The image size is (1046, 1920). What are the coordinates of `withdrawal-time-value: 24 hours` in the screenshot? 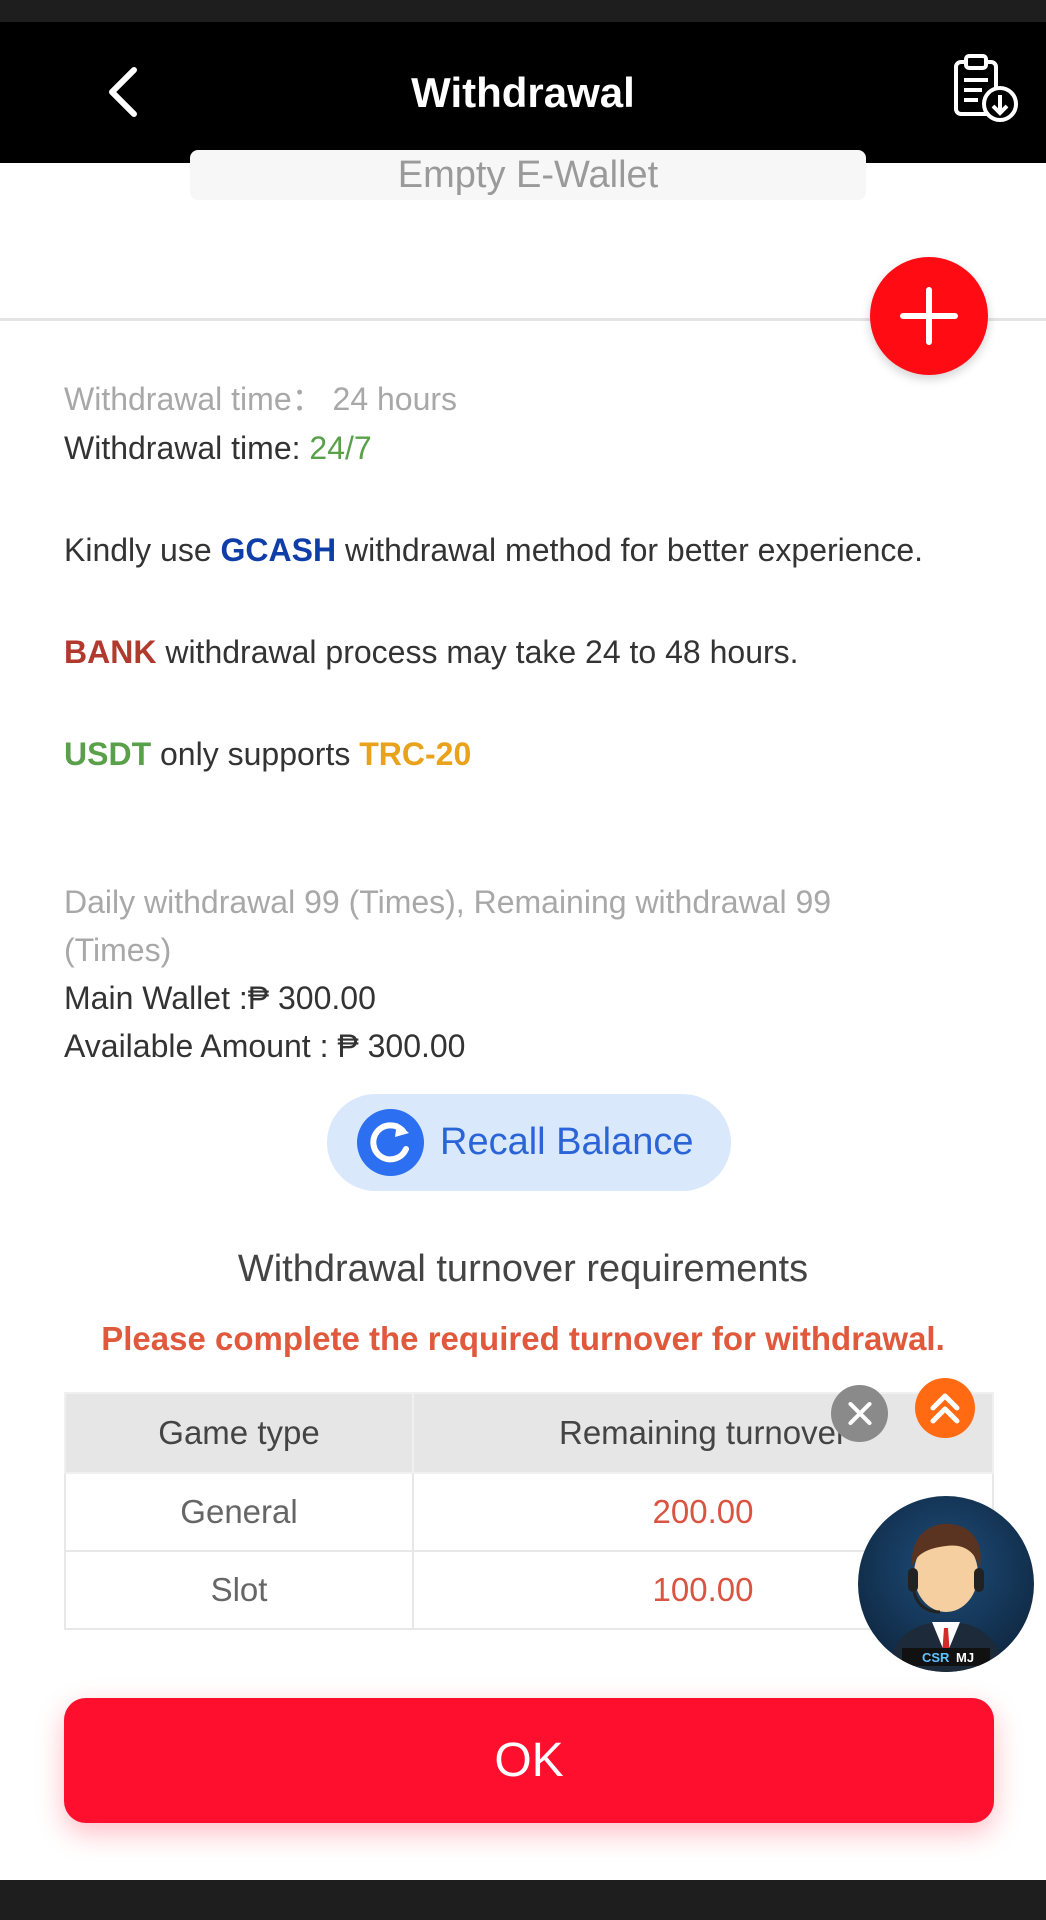 It's located at (395, 399).